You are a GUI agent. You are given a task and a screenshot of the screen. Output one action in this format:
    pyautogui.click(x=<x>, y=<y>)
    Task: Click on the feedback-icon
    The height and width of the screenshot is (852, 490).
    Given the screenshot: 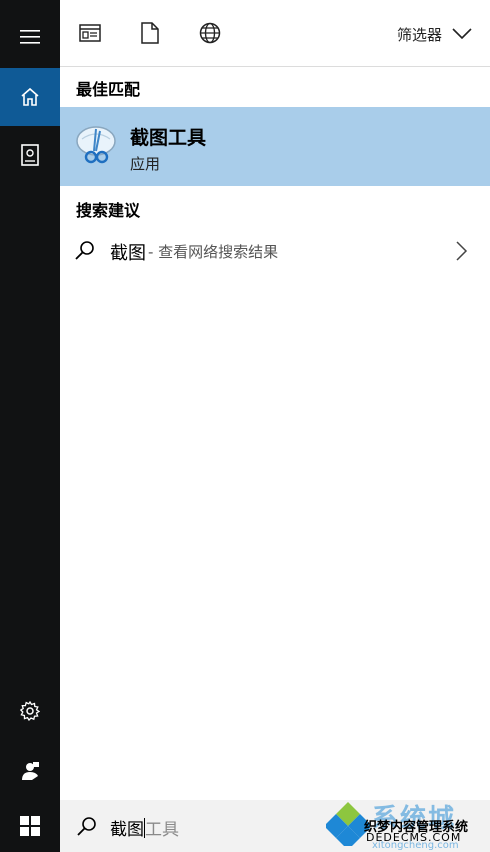 What is the action you would take?
    pyautogui.click(x=30, y=771)
    